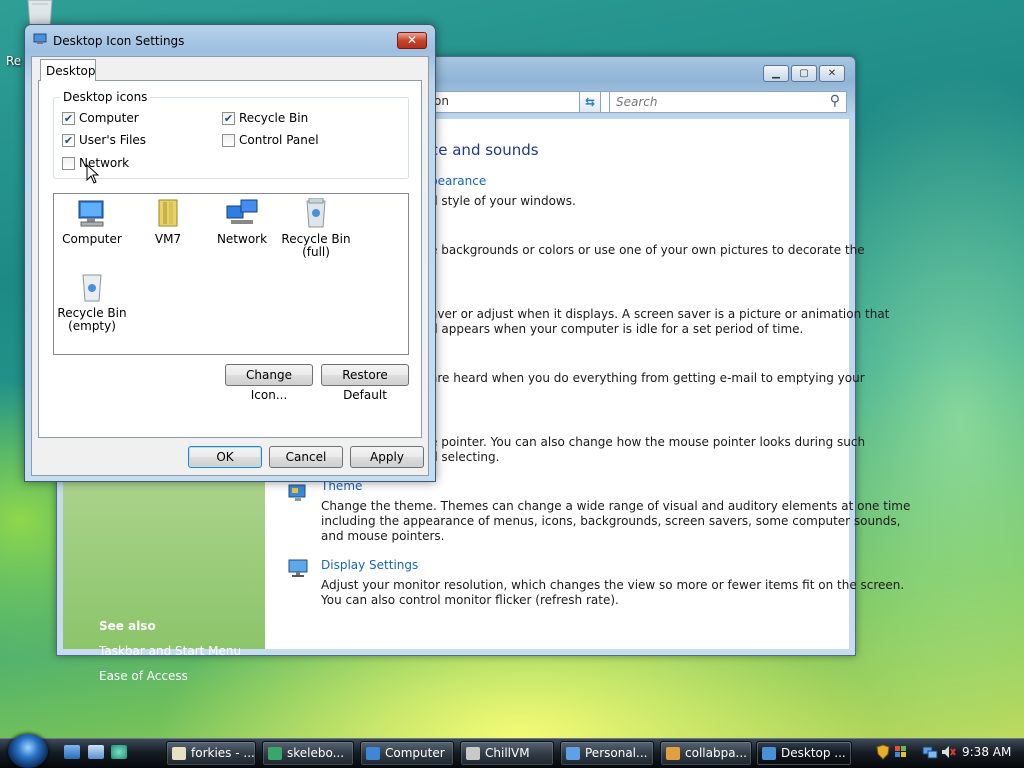  What do you see at coordinates (369, 565) in the screenshot?
I see `link-display-settings: Display Settings` at bounding box center [369, 565].